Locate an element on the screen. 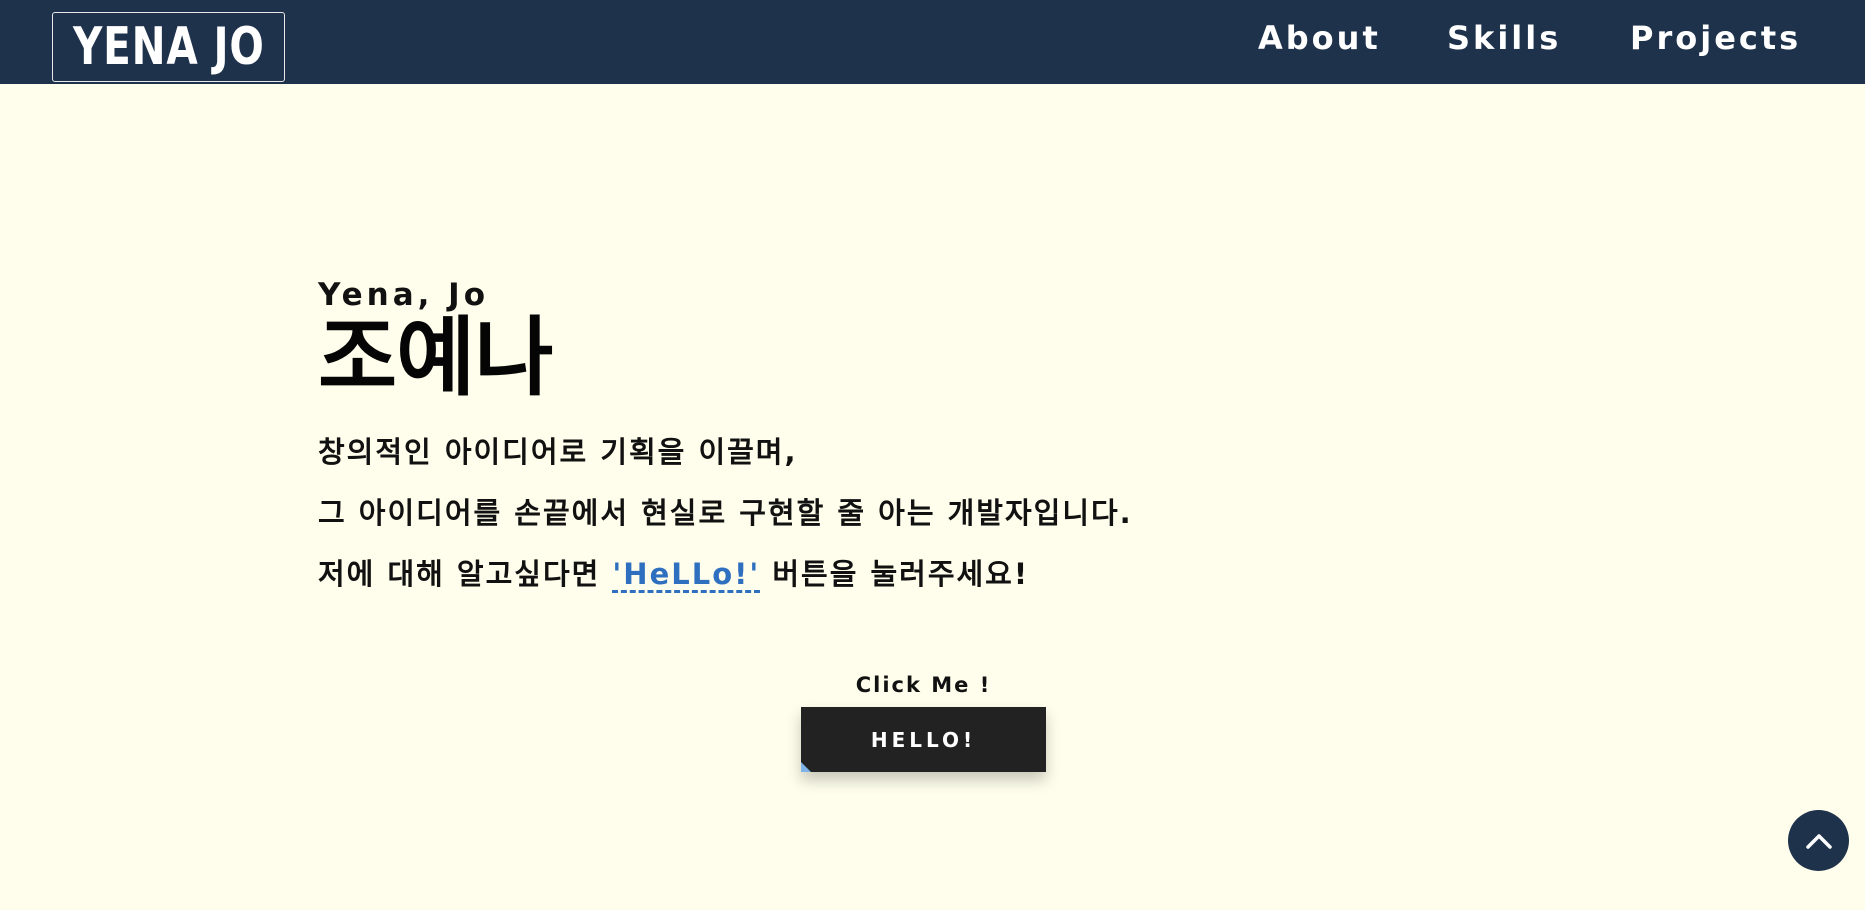 The image size is (1865, 910). intro-line-1: 창의적인 아이디어로 기획을 이끌며, is located at coordinates (558, 452).